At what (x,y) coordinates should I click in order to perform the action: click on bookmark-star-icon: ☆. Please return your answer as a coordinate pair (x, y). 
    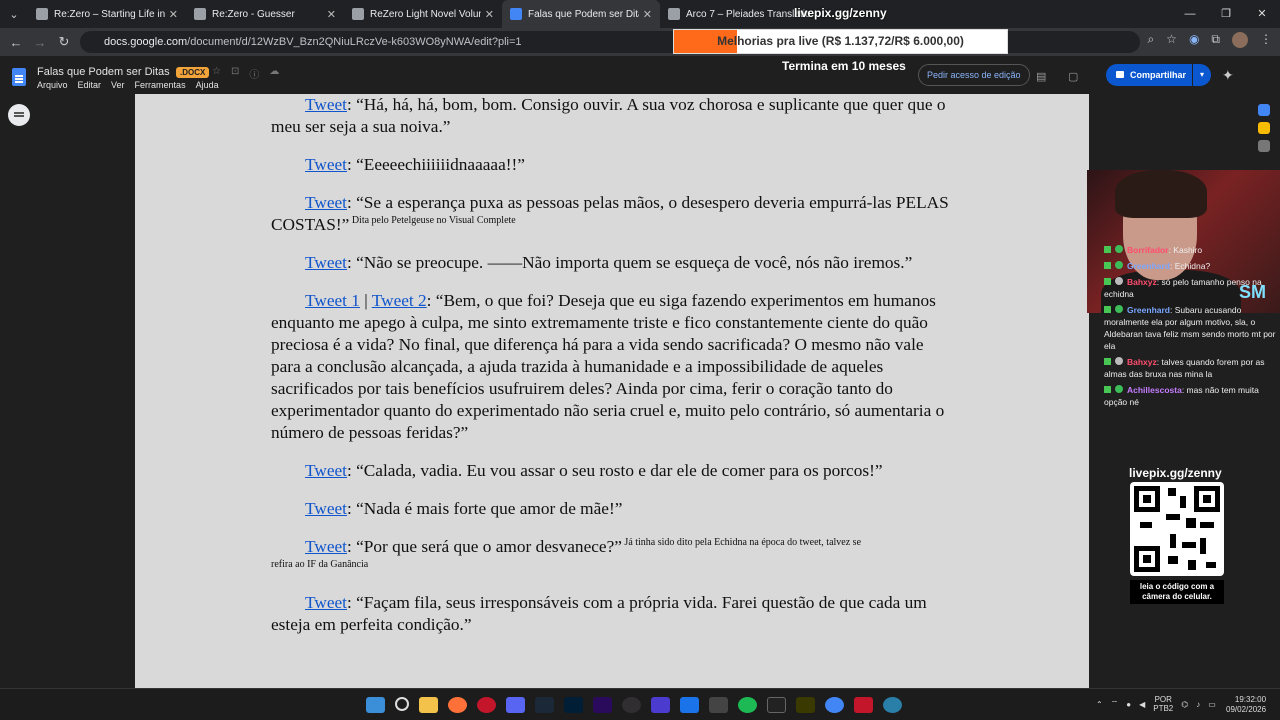
    Looking at the image, I should click on (1171, 40).